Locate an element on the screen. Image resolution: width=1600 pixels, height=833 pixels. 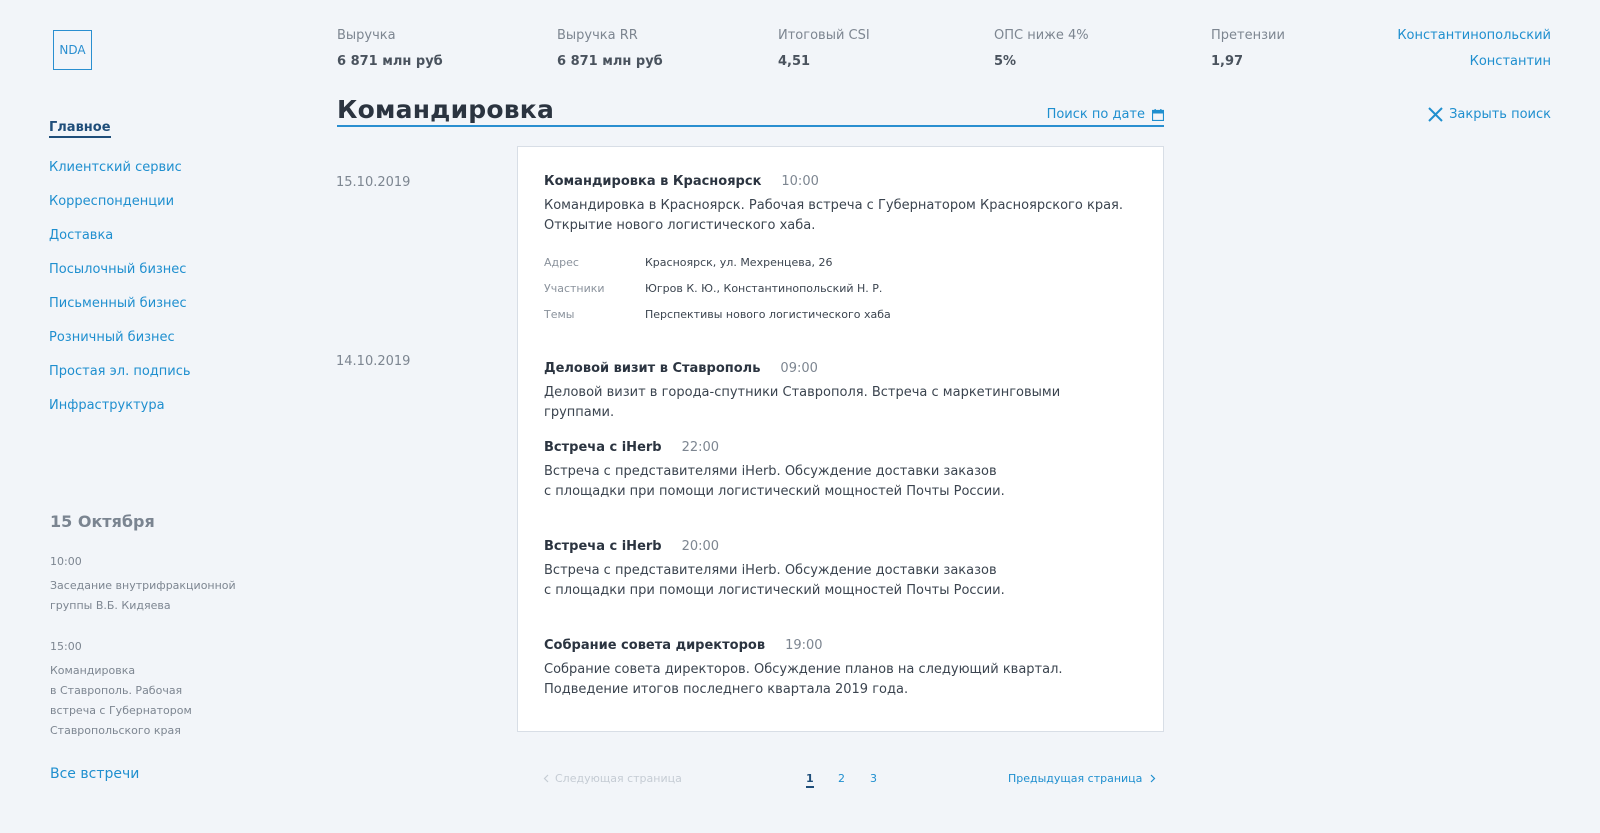
event-title: Деловой визит в Ставрополь is located at coordinates (652, 368).